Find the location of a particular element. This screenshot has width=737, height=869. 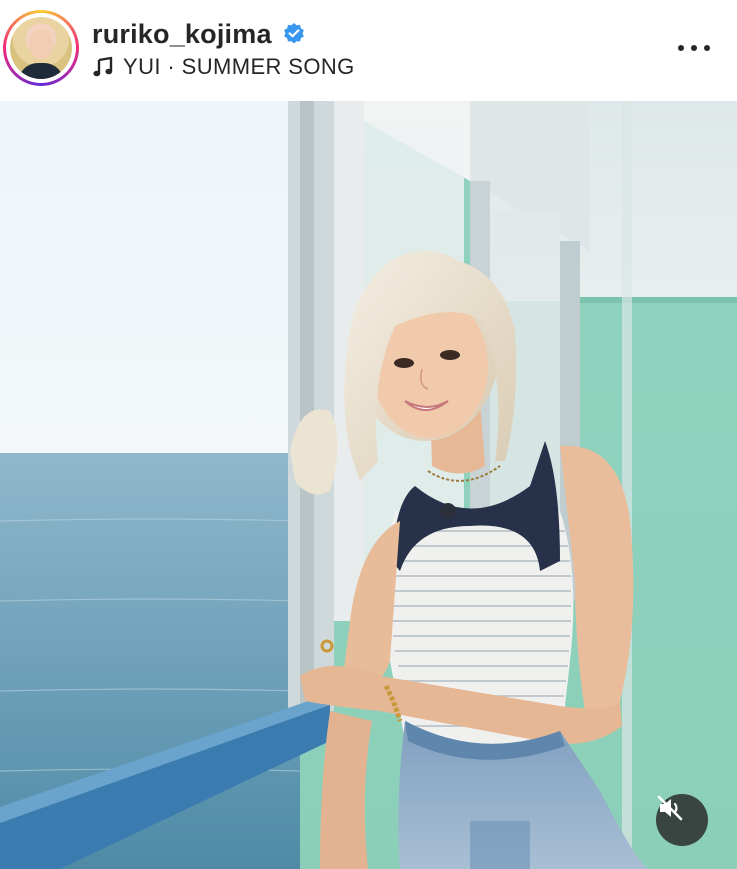

speaker-muted-icon is located at coordinates (682, 820).